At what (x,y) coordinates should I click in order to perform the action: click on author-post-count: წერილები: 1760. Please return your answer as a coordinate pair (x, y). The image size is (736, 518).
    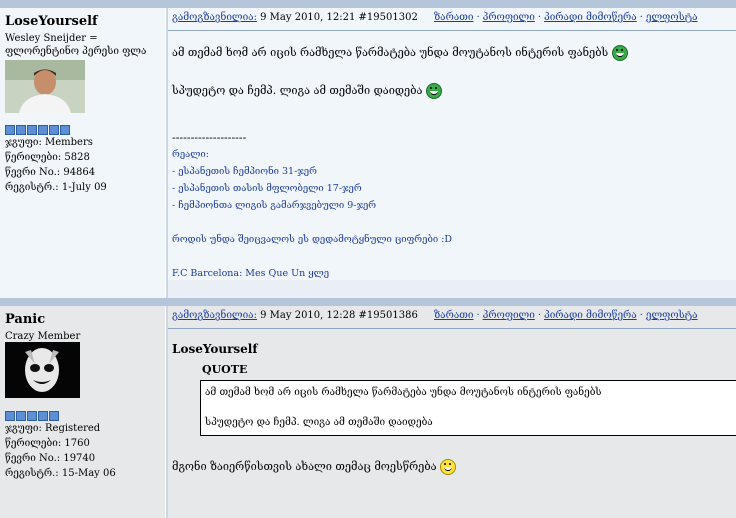
    Looking at the image, I should click on (47, 443).